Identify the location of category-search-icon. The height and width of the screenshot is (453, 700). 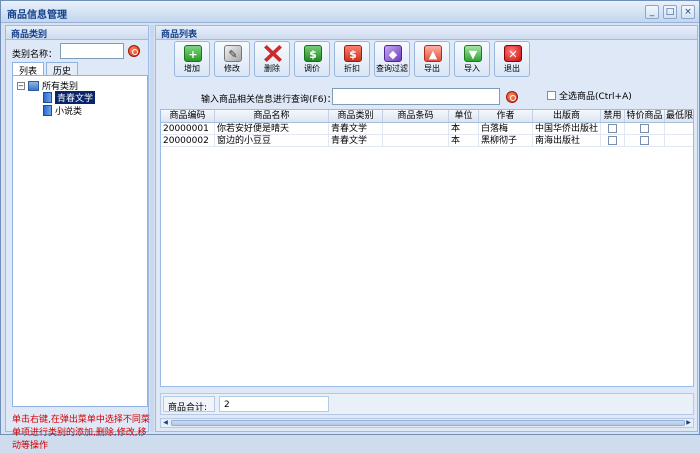
(134, 51).